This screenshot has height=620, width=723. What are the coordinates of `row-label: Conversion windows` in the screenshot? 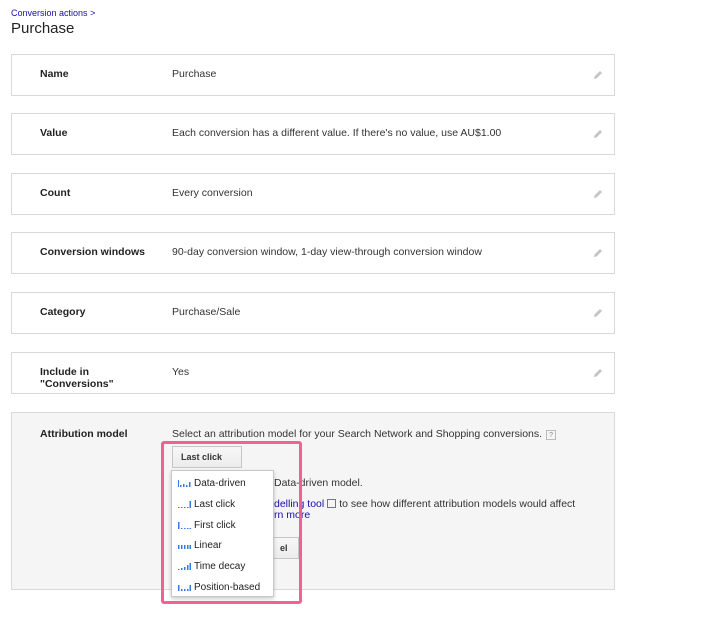 It's located at (93, 252).